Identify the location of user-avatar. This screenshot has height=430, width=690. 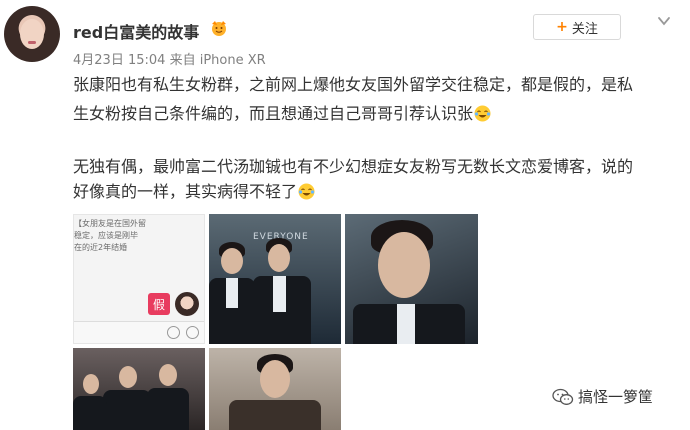
(32, 34).